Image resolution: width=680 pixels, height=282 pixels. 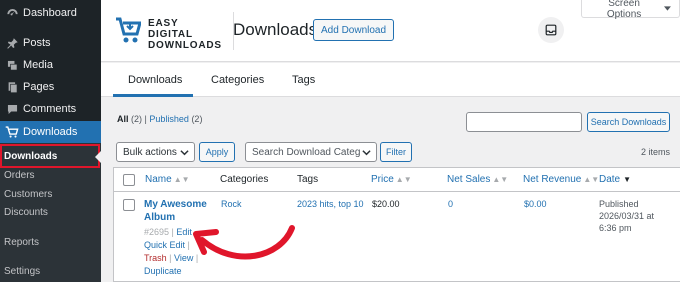 I want to click on page-title: Downloads, so click(x=275, y=29).